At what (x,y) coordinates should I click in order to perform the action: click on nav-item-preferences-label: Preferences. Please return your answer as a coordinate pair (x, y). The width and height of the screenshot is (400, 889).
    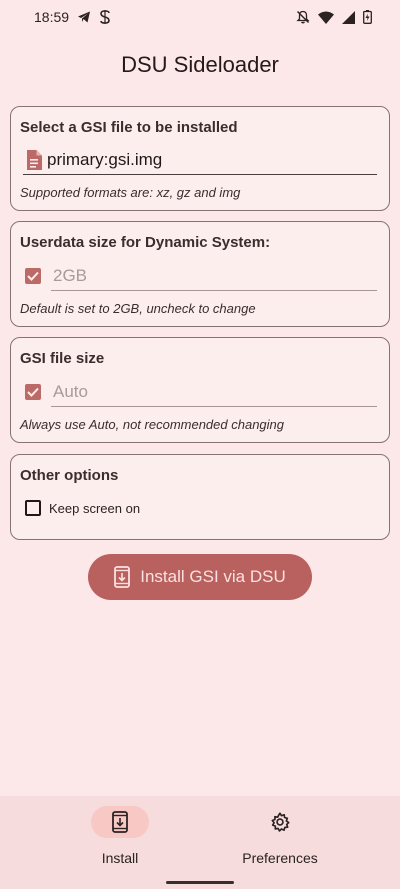
    Looking at the image, I should click on (280, 858).